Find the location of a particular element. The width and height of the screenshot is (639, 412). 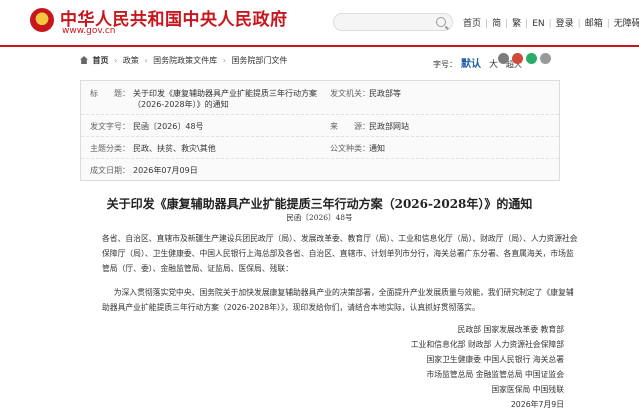

nav-mail: 邮箱 is located at coordinates (594, 24).